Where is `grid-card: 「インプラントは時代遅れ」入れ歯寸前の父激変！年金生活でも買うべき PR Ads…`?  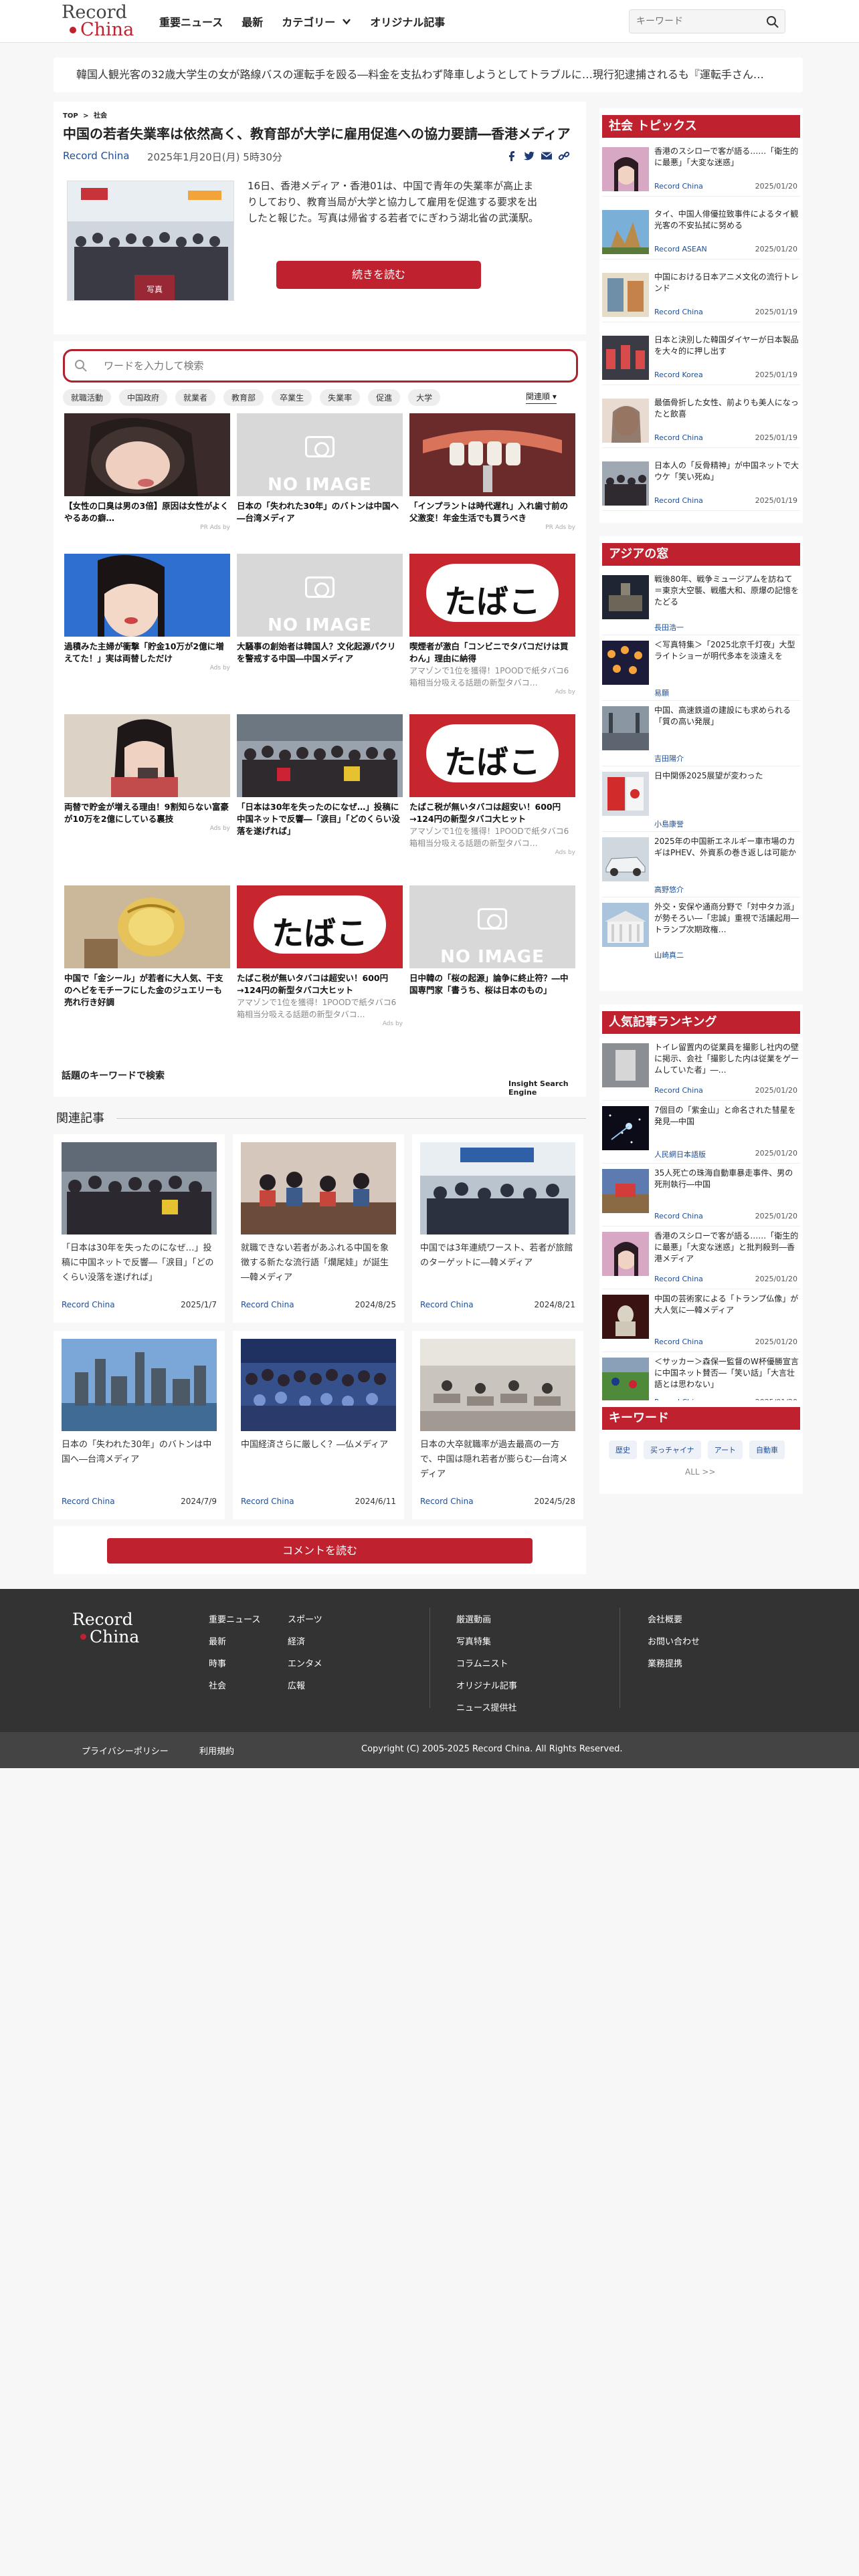 grid-card: 「インプラントは時代遅れ」入れ歯寸前の父激変！年金生活でも買うべき PR Ads… is located at coordinates (492, 472).